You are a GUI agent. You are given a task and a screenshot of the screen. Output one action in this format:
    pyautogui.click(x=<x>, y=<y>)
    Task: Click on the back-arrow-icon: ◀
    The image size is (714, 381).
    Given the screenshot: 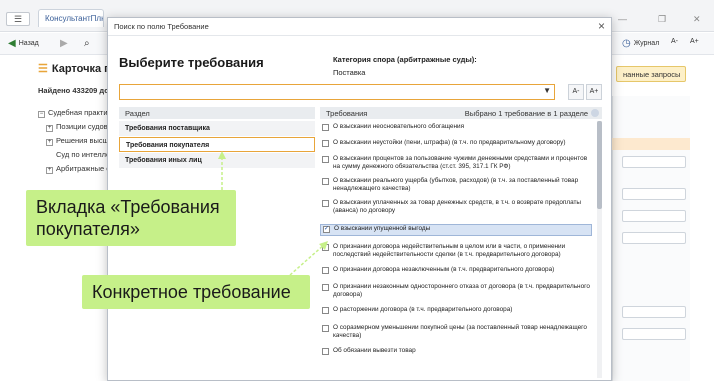 What is the action you would take?
    pyautogui.click(x=12, y=43)
    